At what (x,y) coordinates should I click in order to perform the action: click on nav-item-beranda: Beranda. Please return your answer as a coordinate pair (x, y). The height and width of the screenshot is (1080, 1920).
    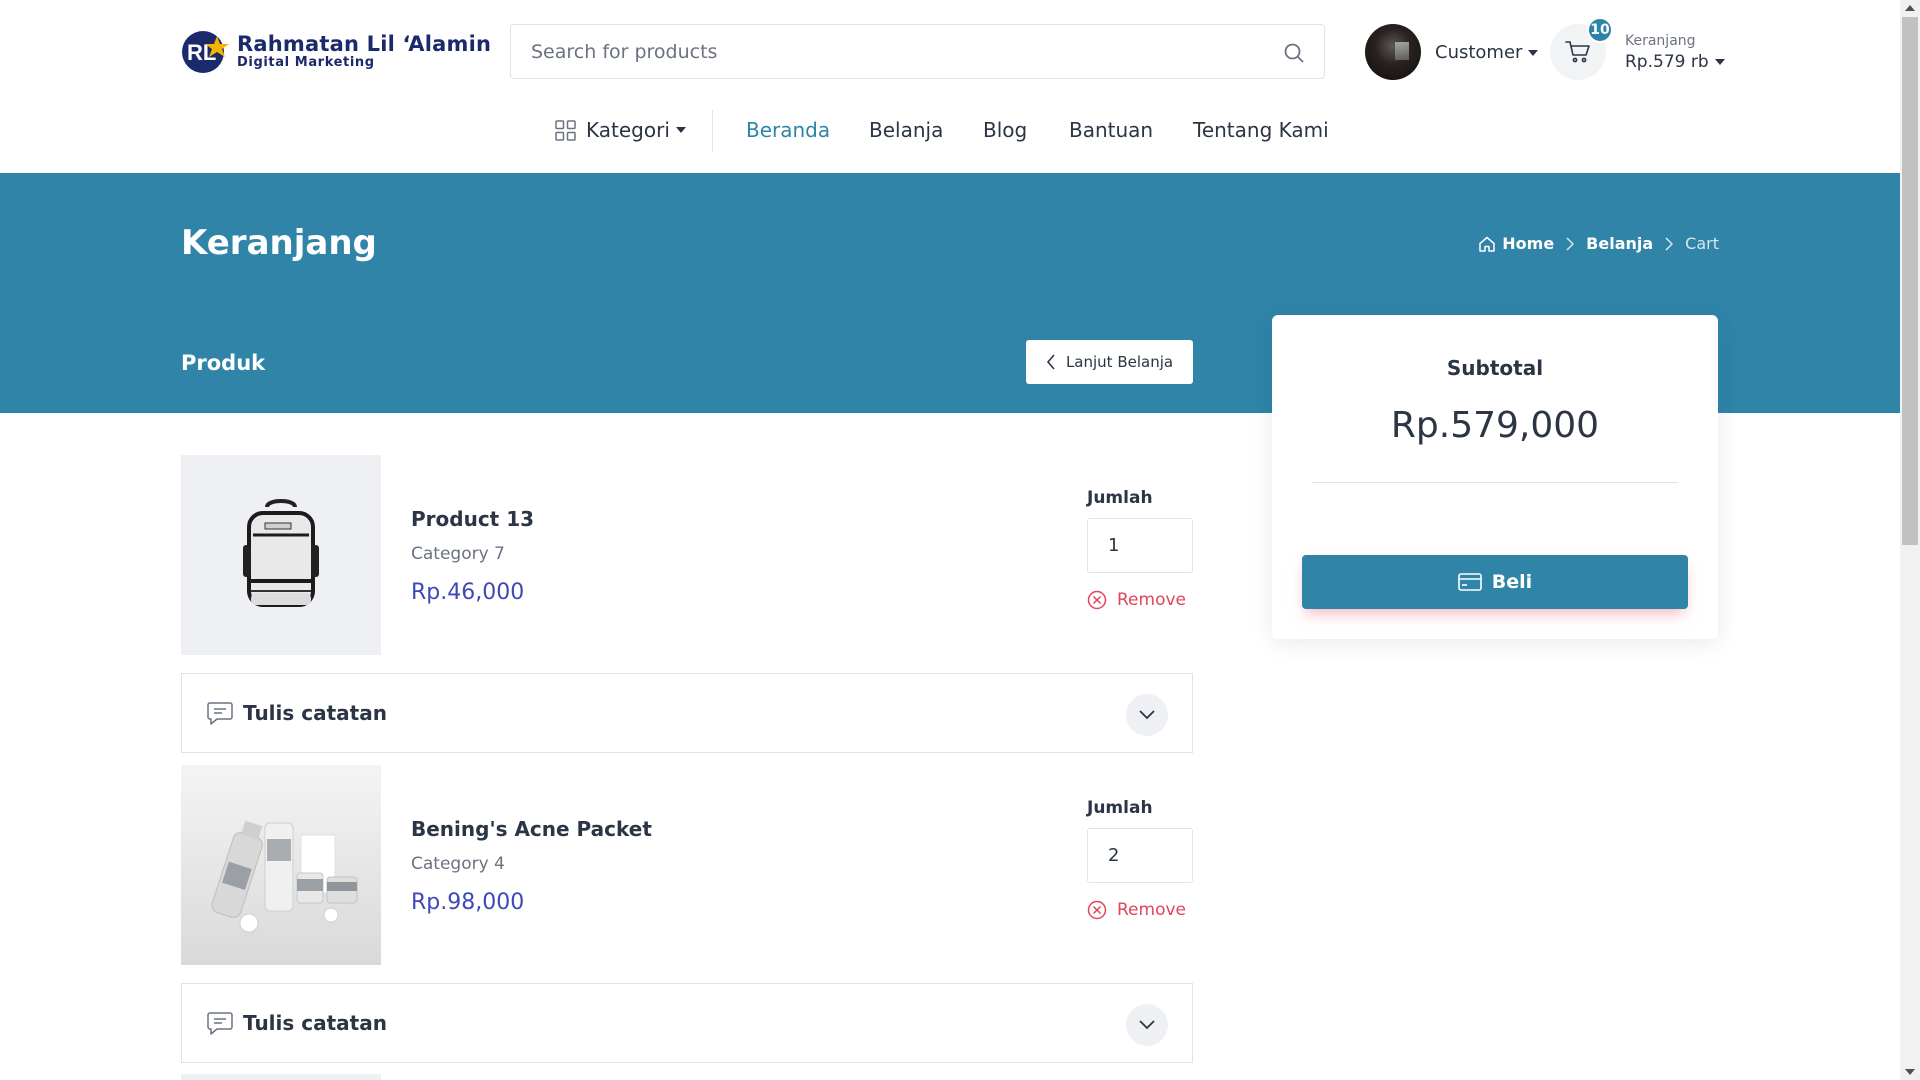
    Looking at the image, I should click on (788, 130).